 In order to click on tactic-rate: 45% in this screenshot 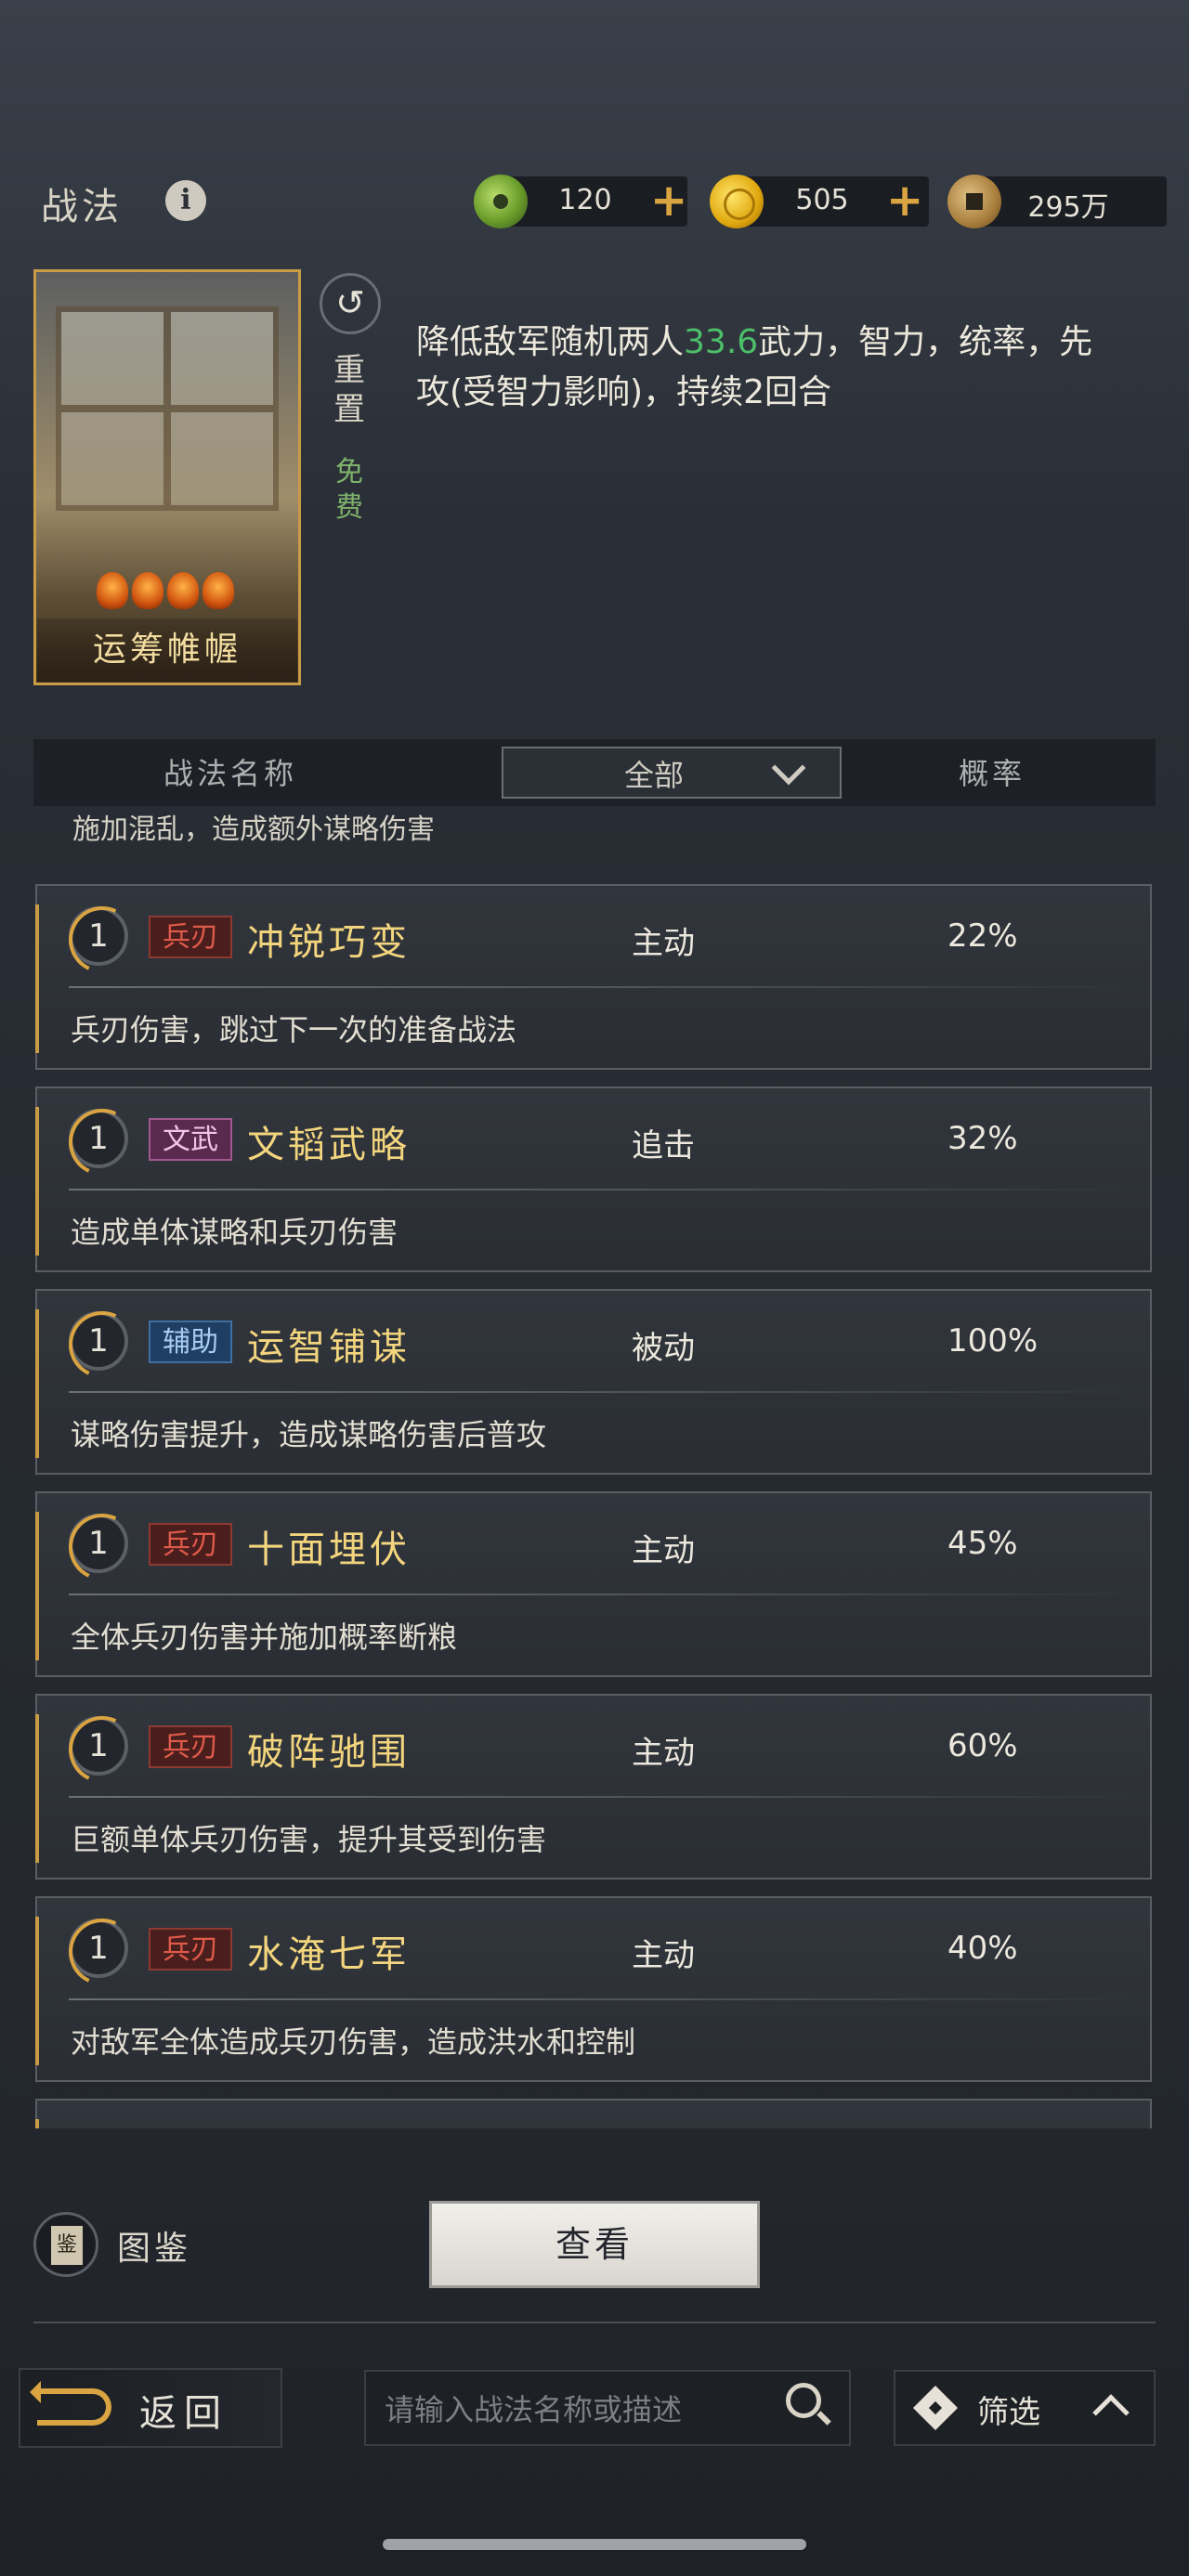, I will do `click(983, 1544)`.